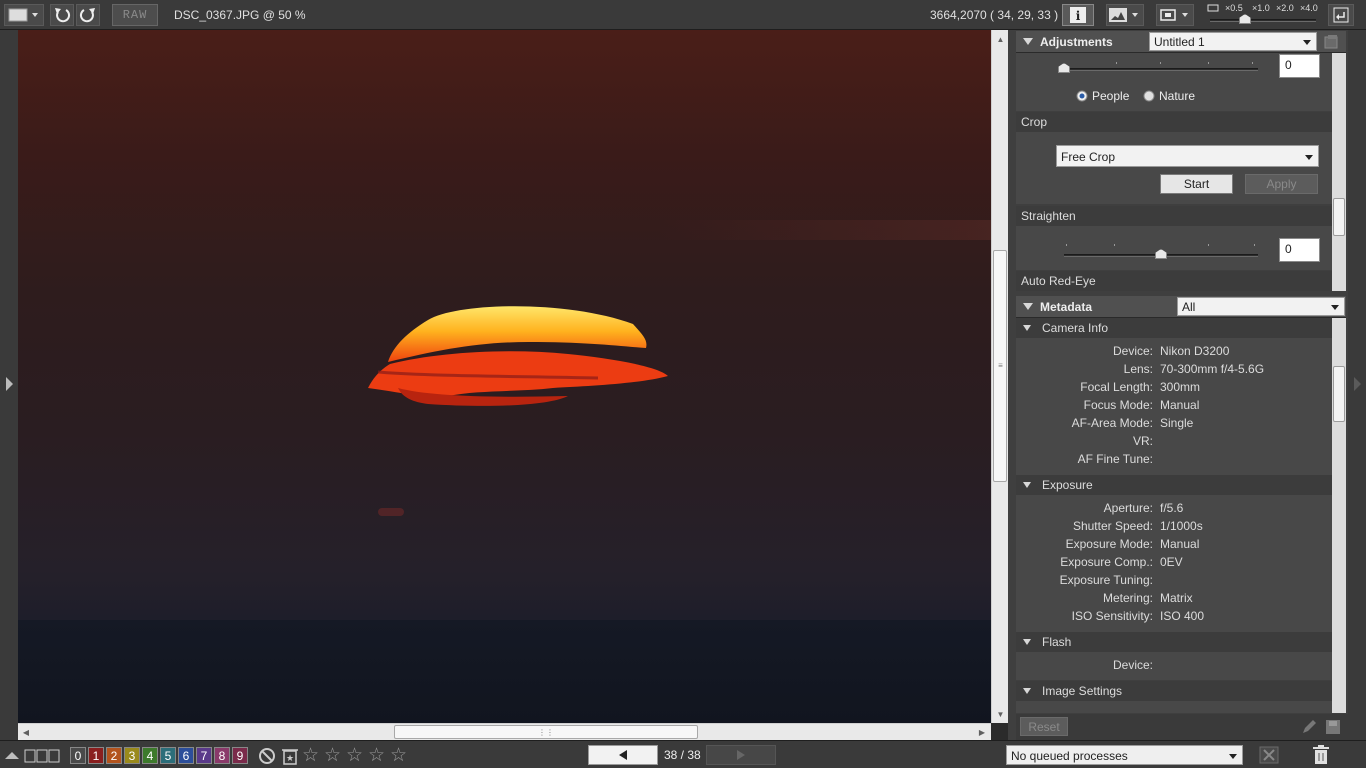 This screenshot has width=1366, height=768. What do you see at coordinates (1142, 441) in the screenshot?
I see `camera-key: VR:` at bounding box center [1142, 441].